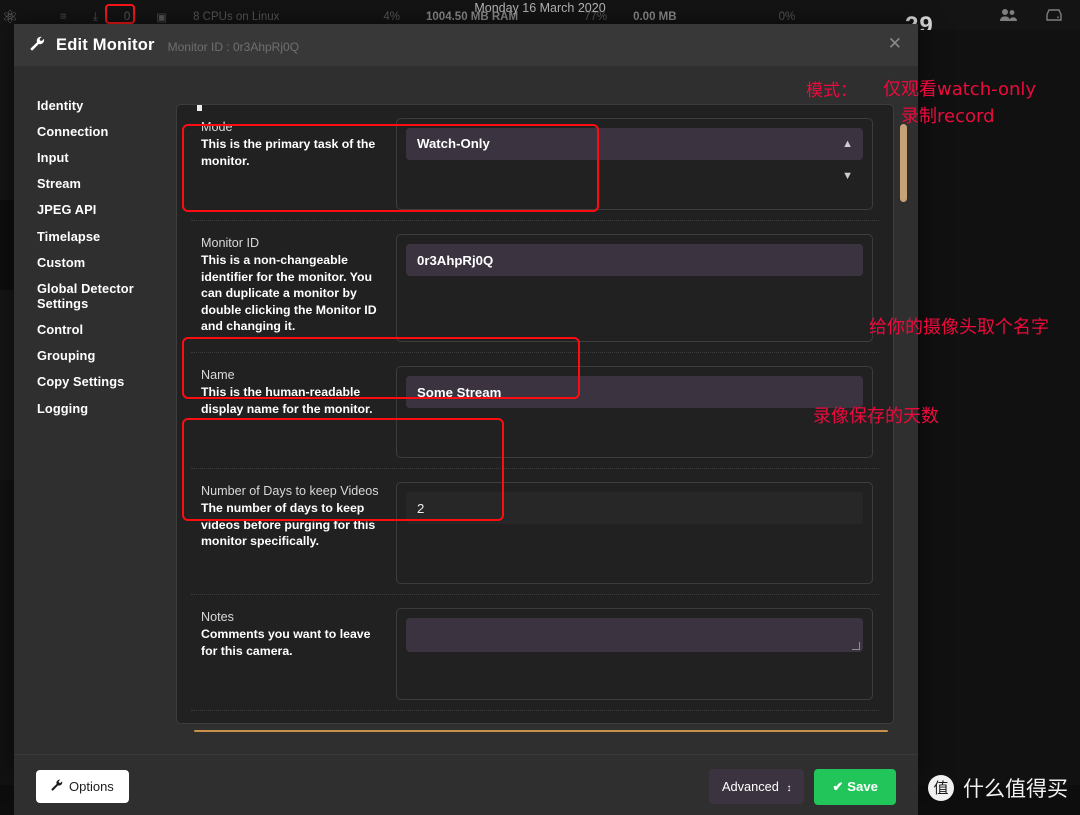  I want to click on sidebar-item-identity: Identity, so click(100, 105).